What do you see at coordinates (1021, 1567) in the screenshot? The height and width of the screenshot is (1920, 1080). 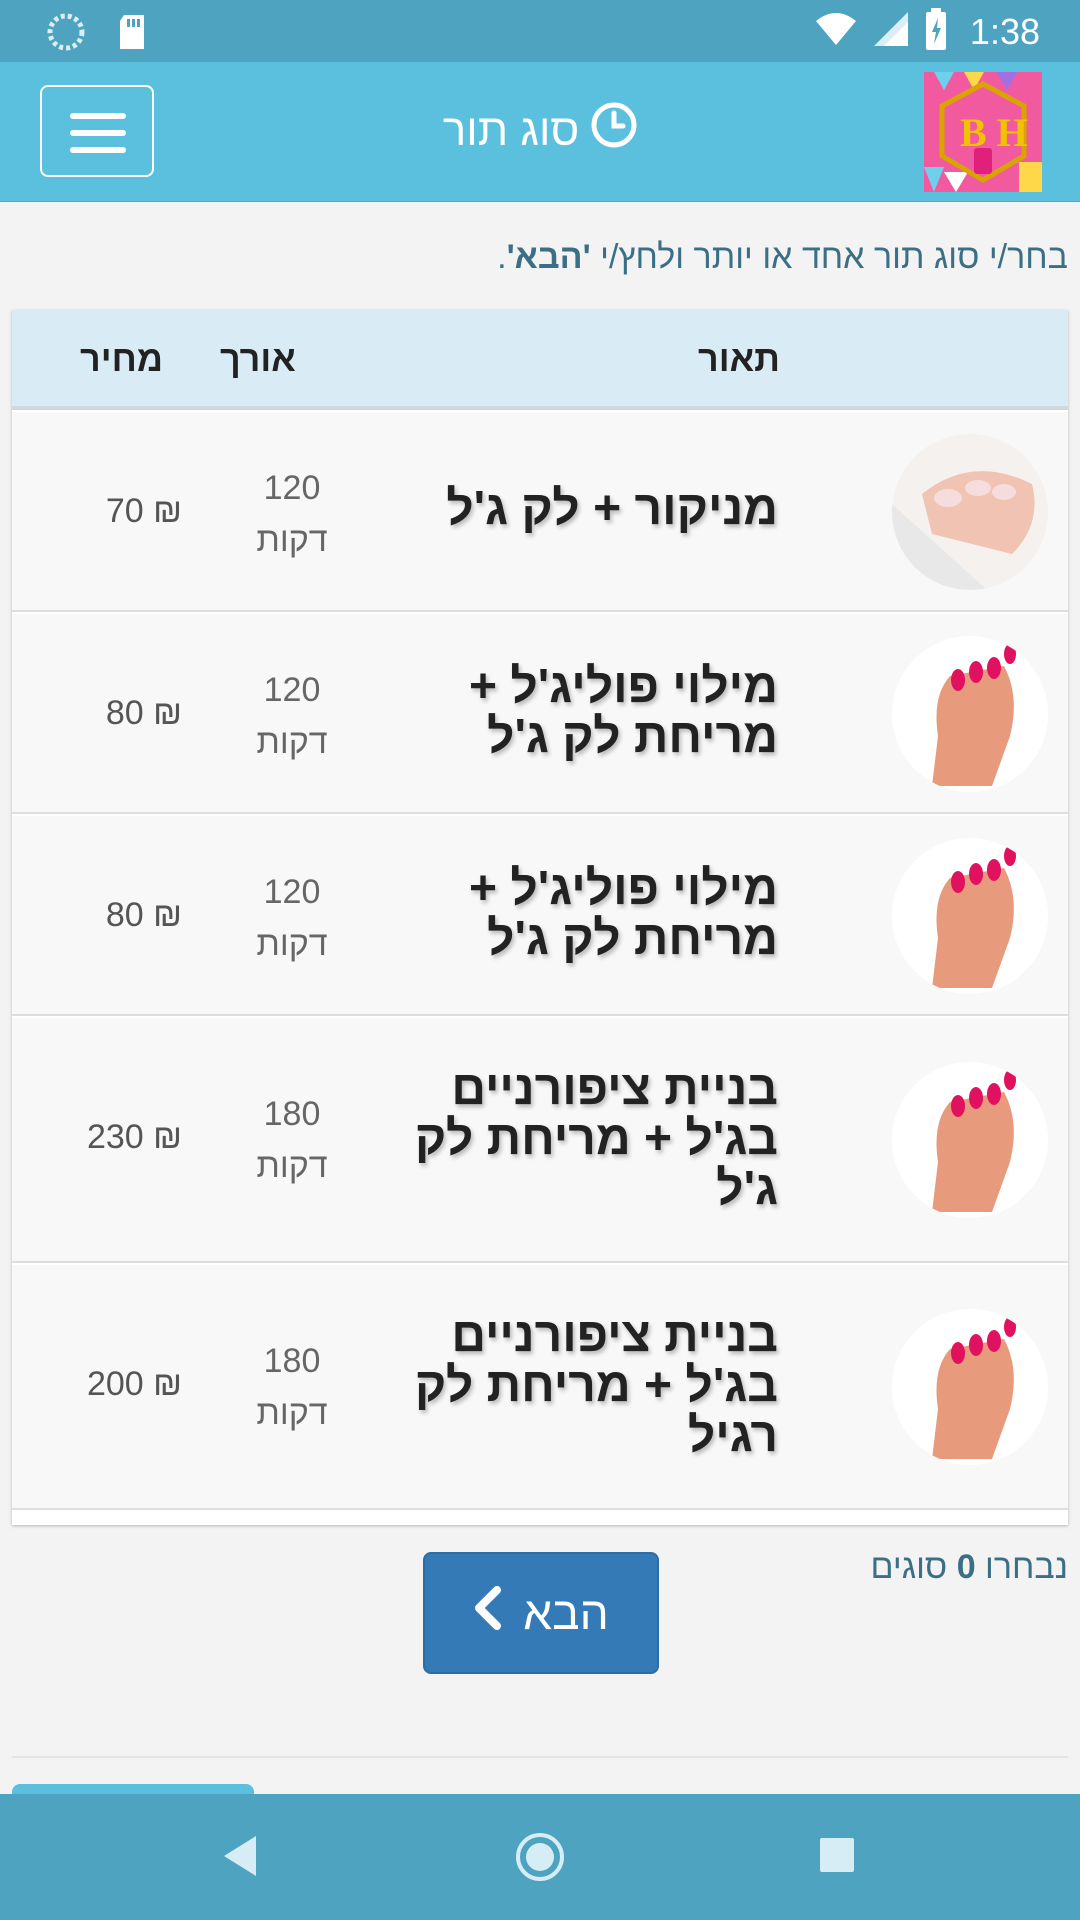 I see `selected-prefix: נבחרו` at bounding box center [1021, 1567].